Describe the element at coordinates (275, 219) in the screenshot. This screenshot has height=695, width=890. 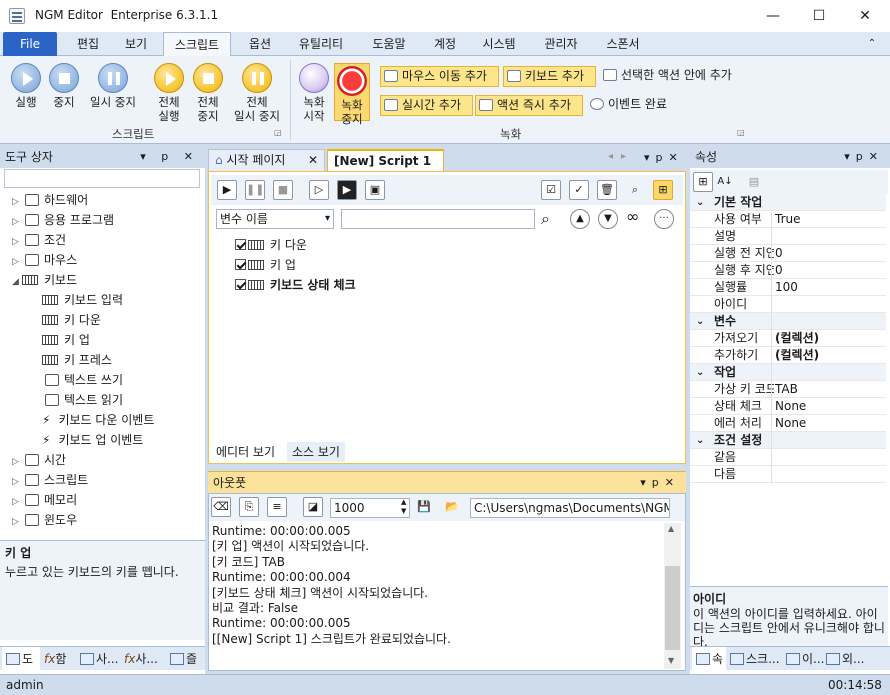
I see `variable-select: 변수 이름` at that location.